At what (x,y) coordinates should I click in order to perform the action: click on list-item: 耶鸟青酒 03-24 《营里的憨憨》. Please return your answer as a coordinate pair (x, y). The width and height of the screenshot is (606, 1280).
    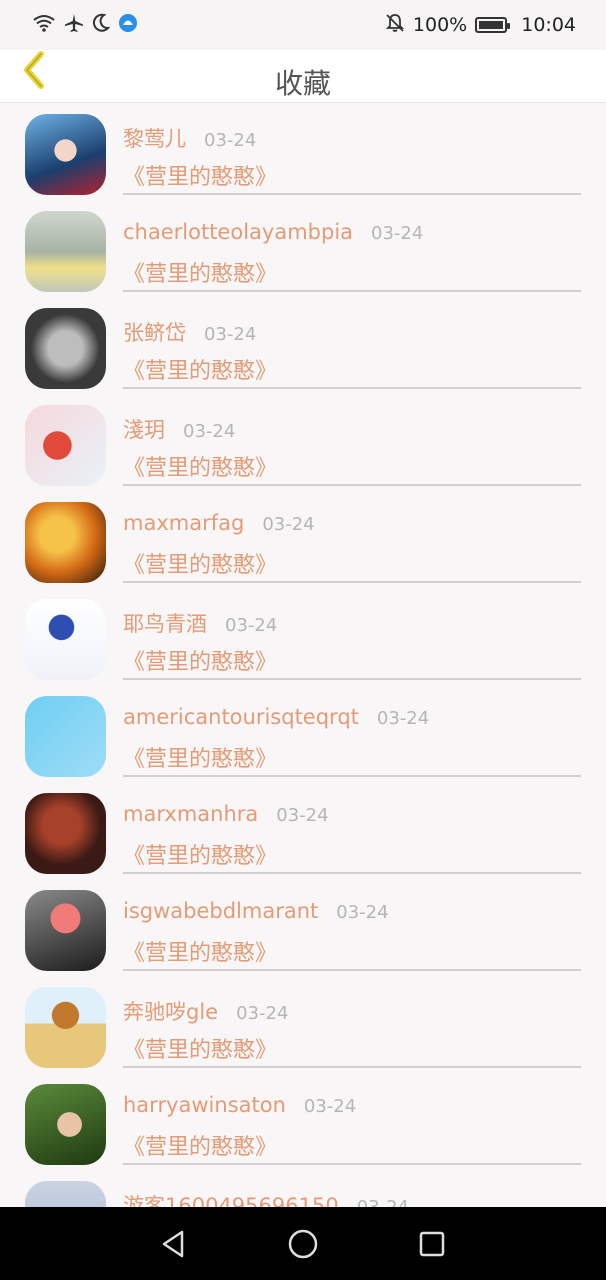
    Looking at the image, I should click on (303, 636).